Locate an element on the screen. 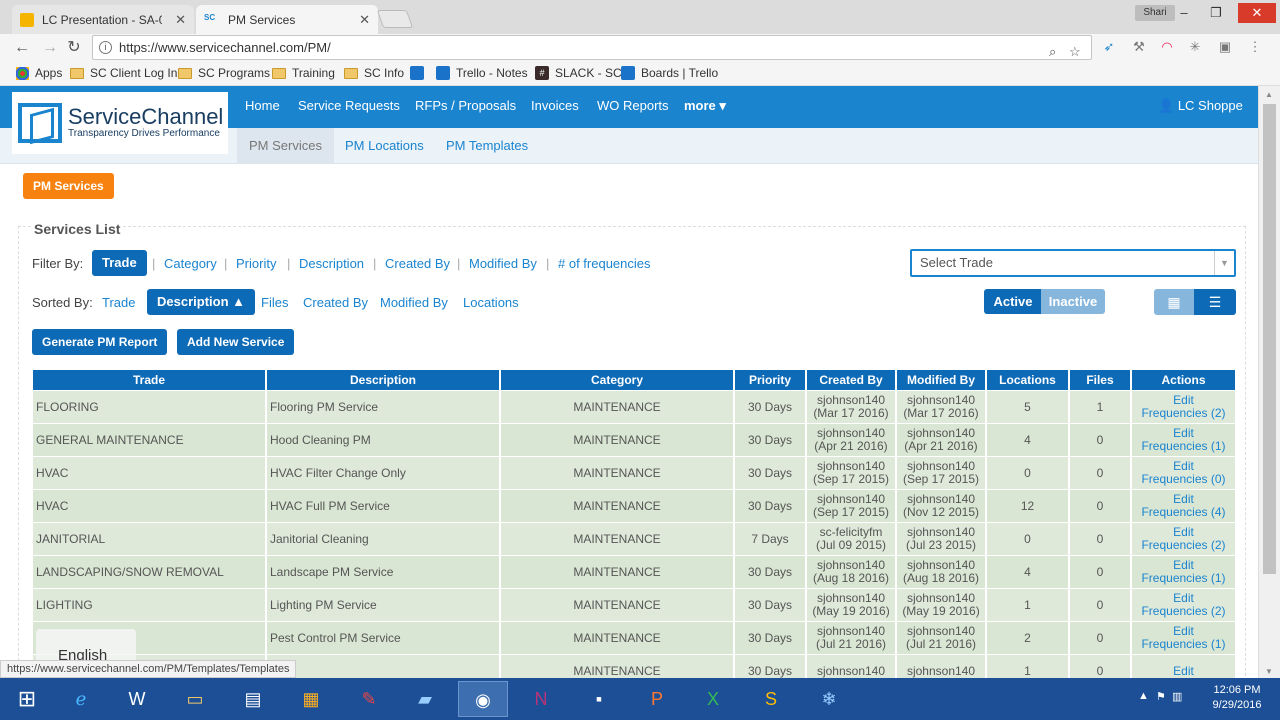 This screenshot has width=1280, height=720. column-header-modified-by: Modified By is located at coordinates (941, 380).